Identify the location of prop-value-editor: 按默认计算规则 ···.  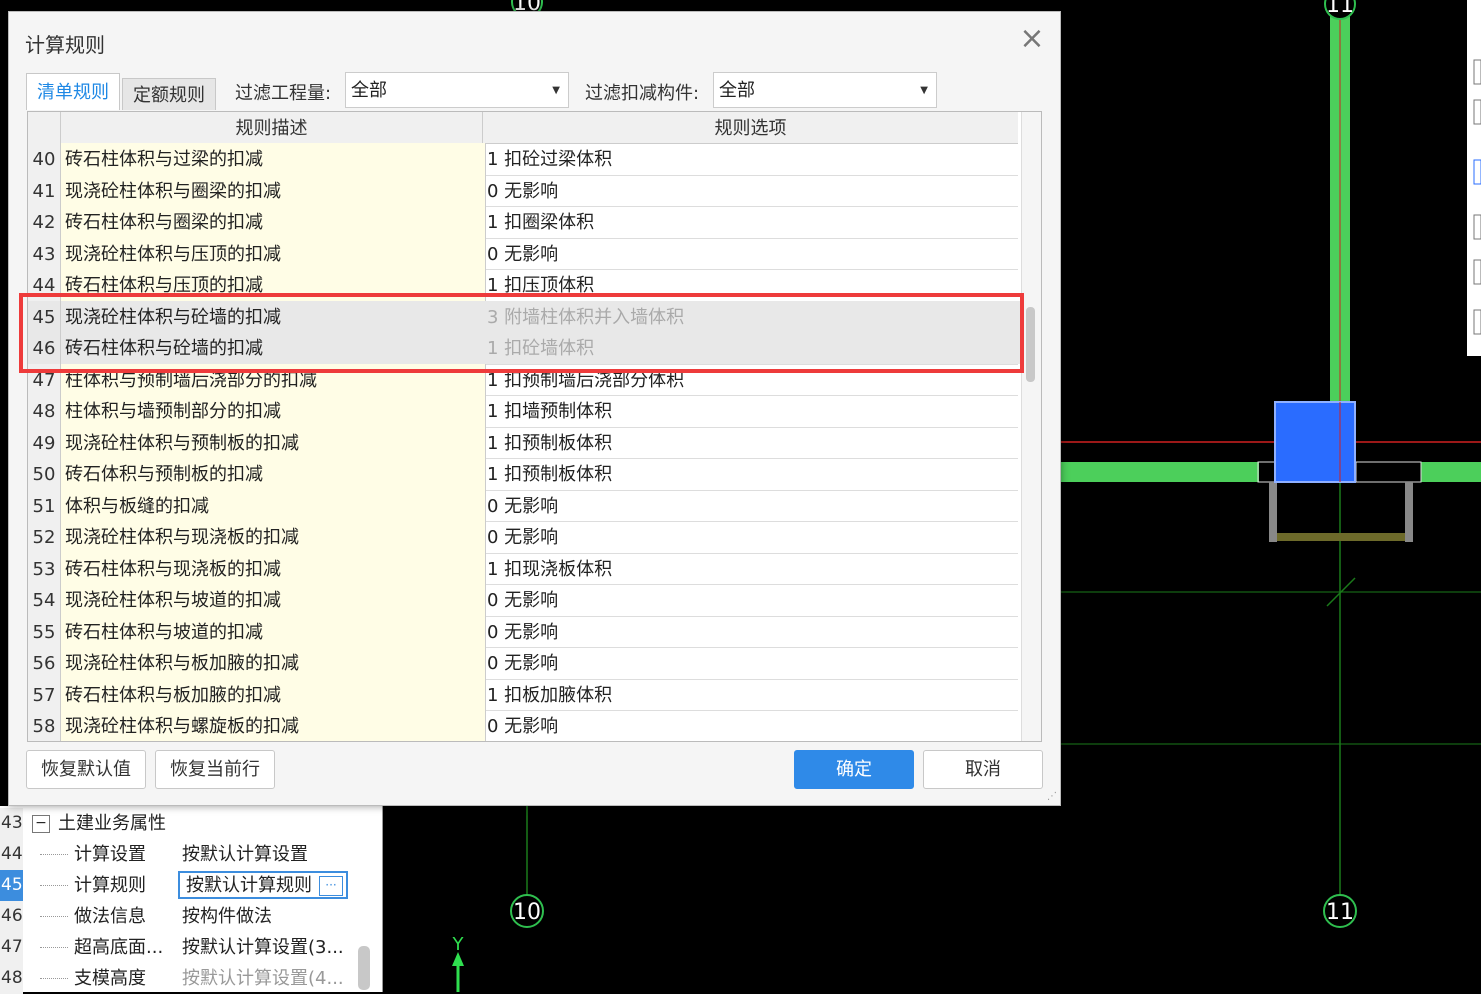
(263, 885).